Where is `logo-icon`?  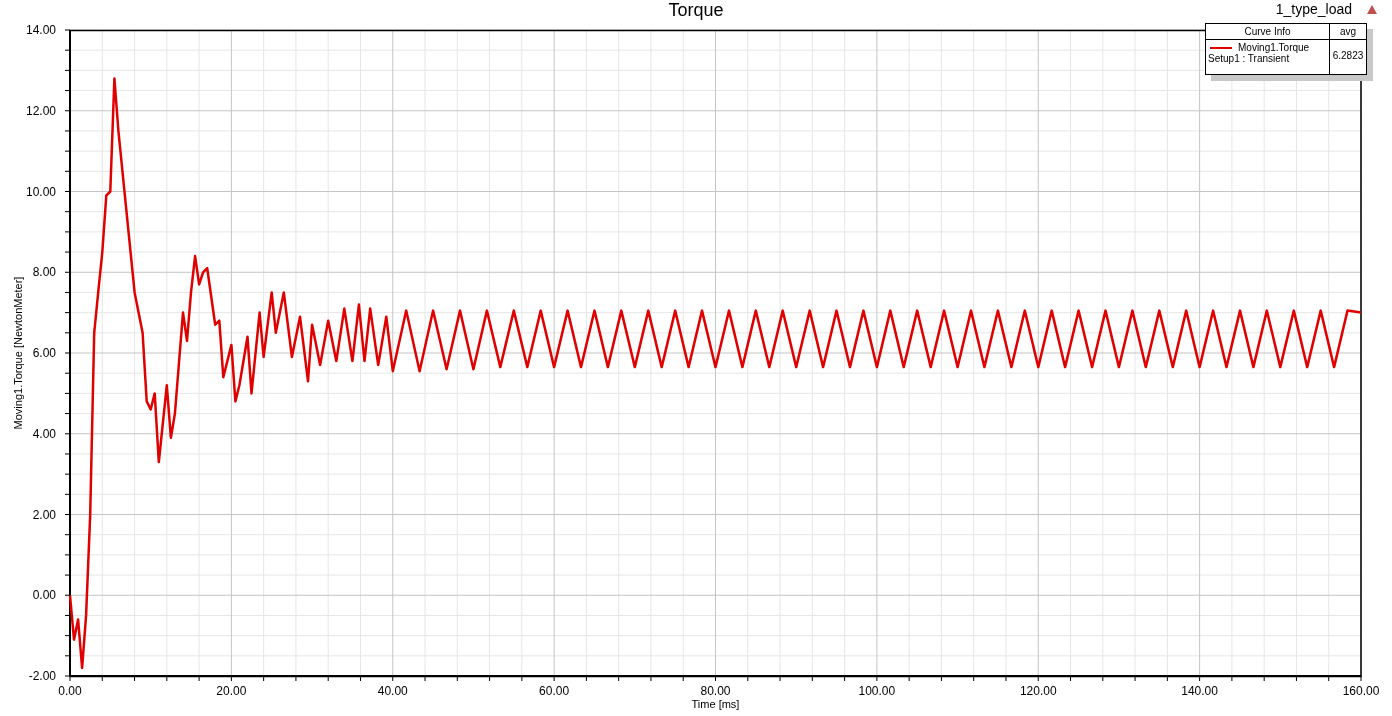 logo-icon is located at coordinates (1372, 9).